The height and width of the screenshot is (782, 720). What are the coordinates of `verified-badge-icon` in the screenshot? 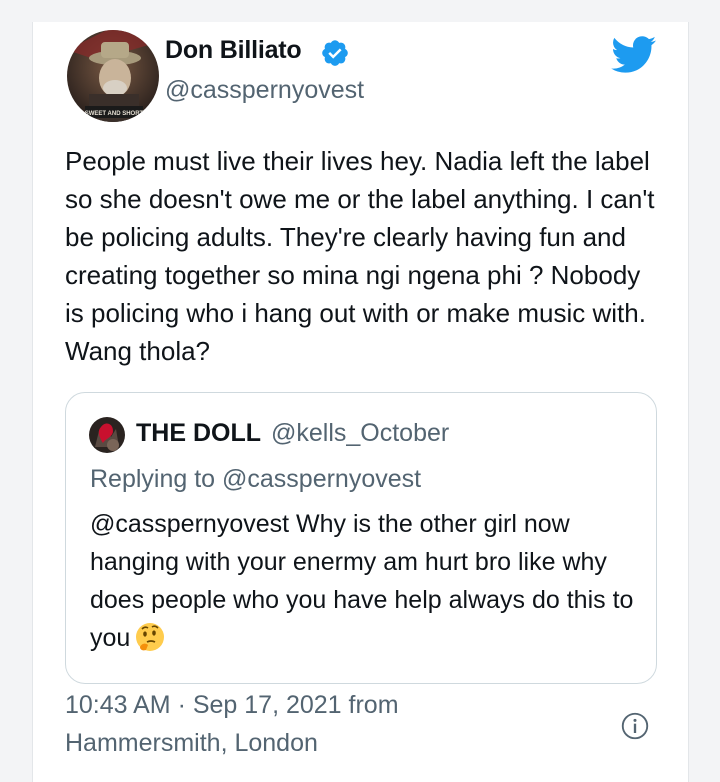 It's located at (335, 53).